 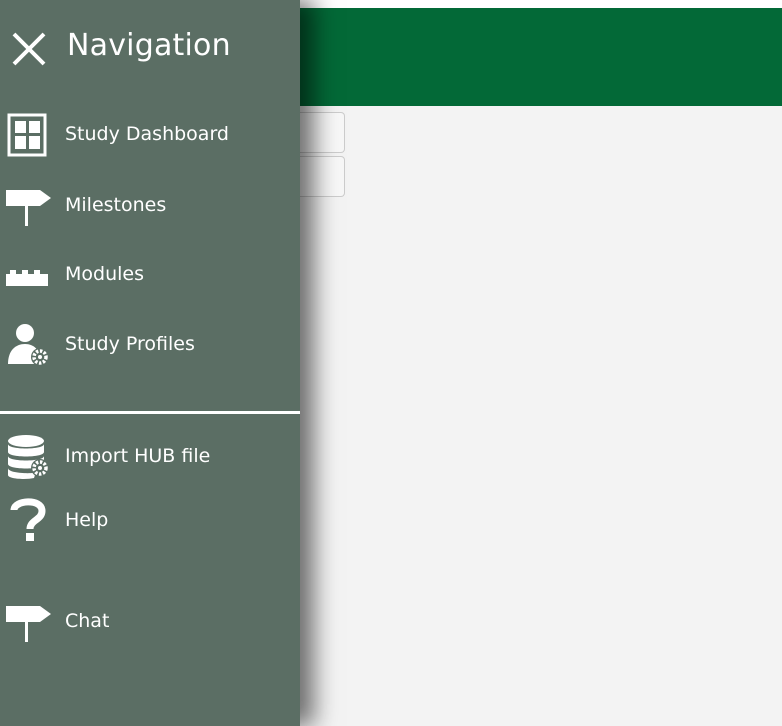 What do you see at coordinates (150, 622) in the screenshot?
I see `nav-item-chat: Chat` at bounding box center [150, 622].